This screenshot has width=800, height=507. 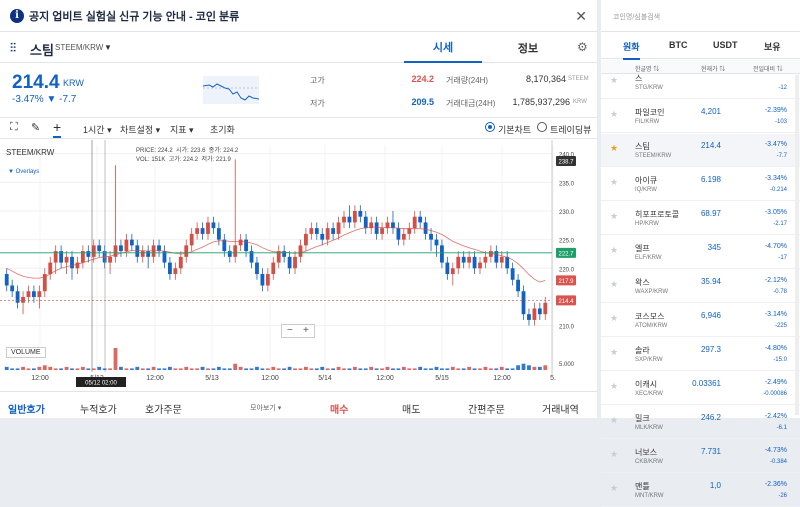 I want to click on tab-simple-order: 간편주문, so click(x=486, y=408).